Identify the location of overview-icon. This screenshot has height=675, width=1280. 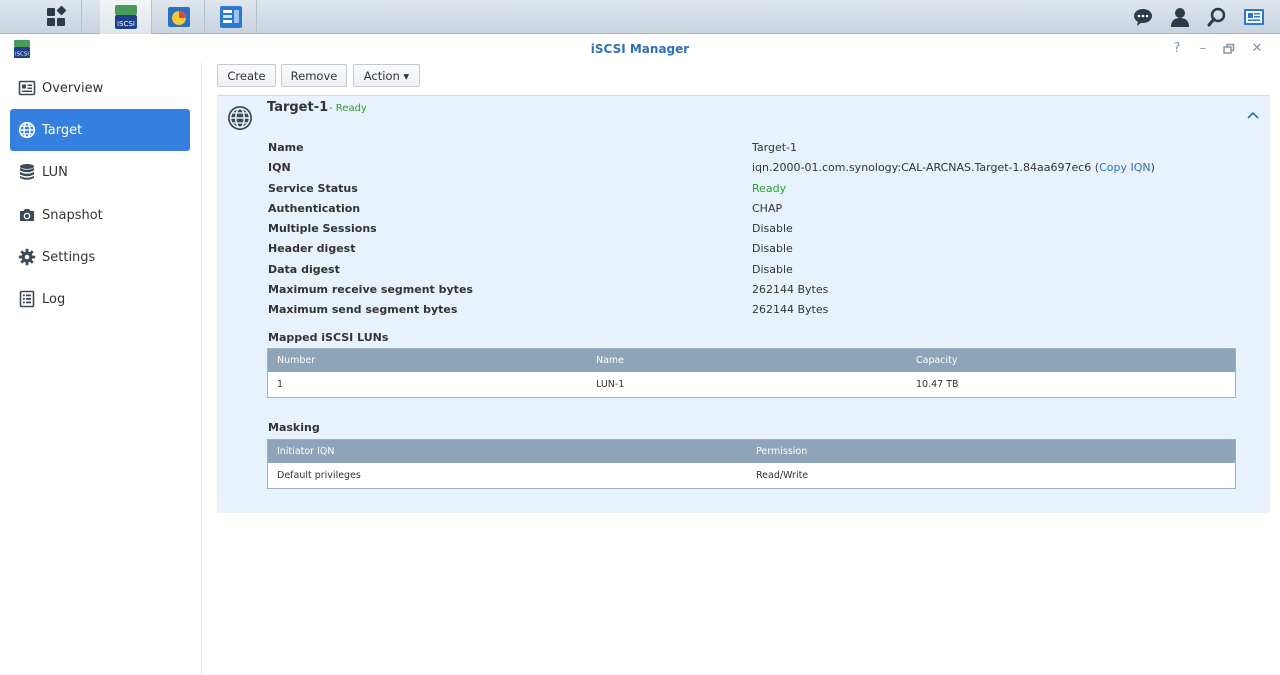
(27, 88).